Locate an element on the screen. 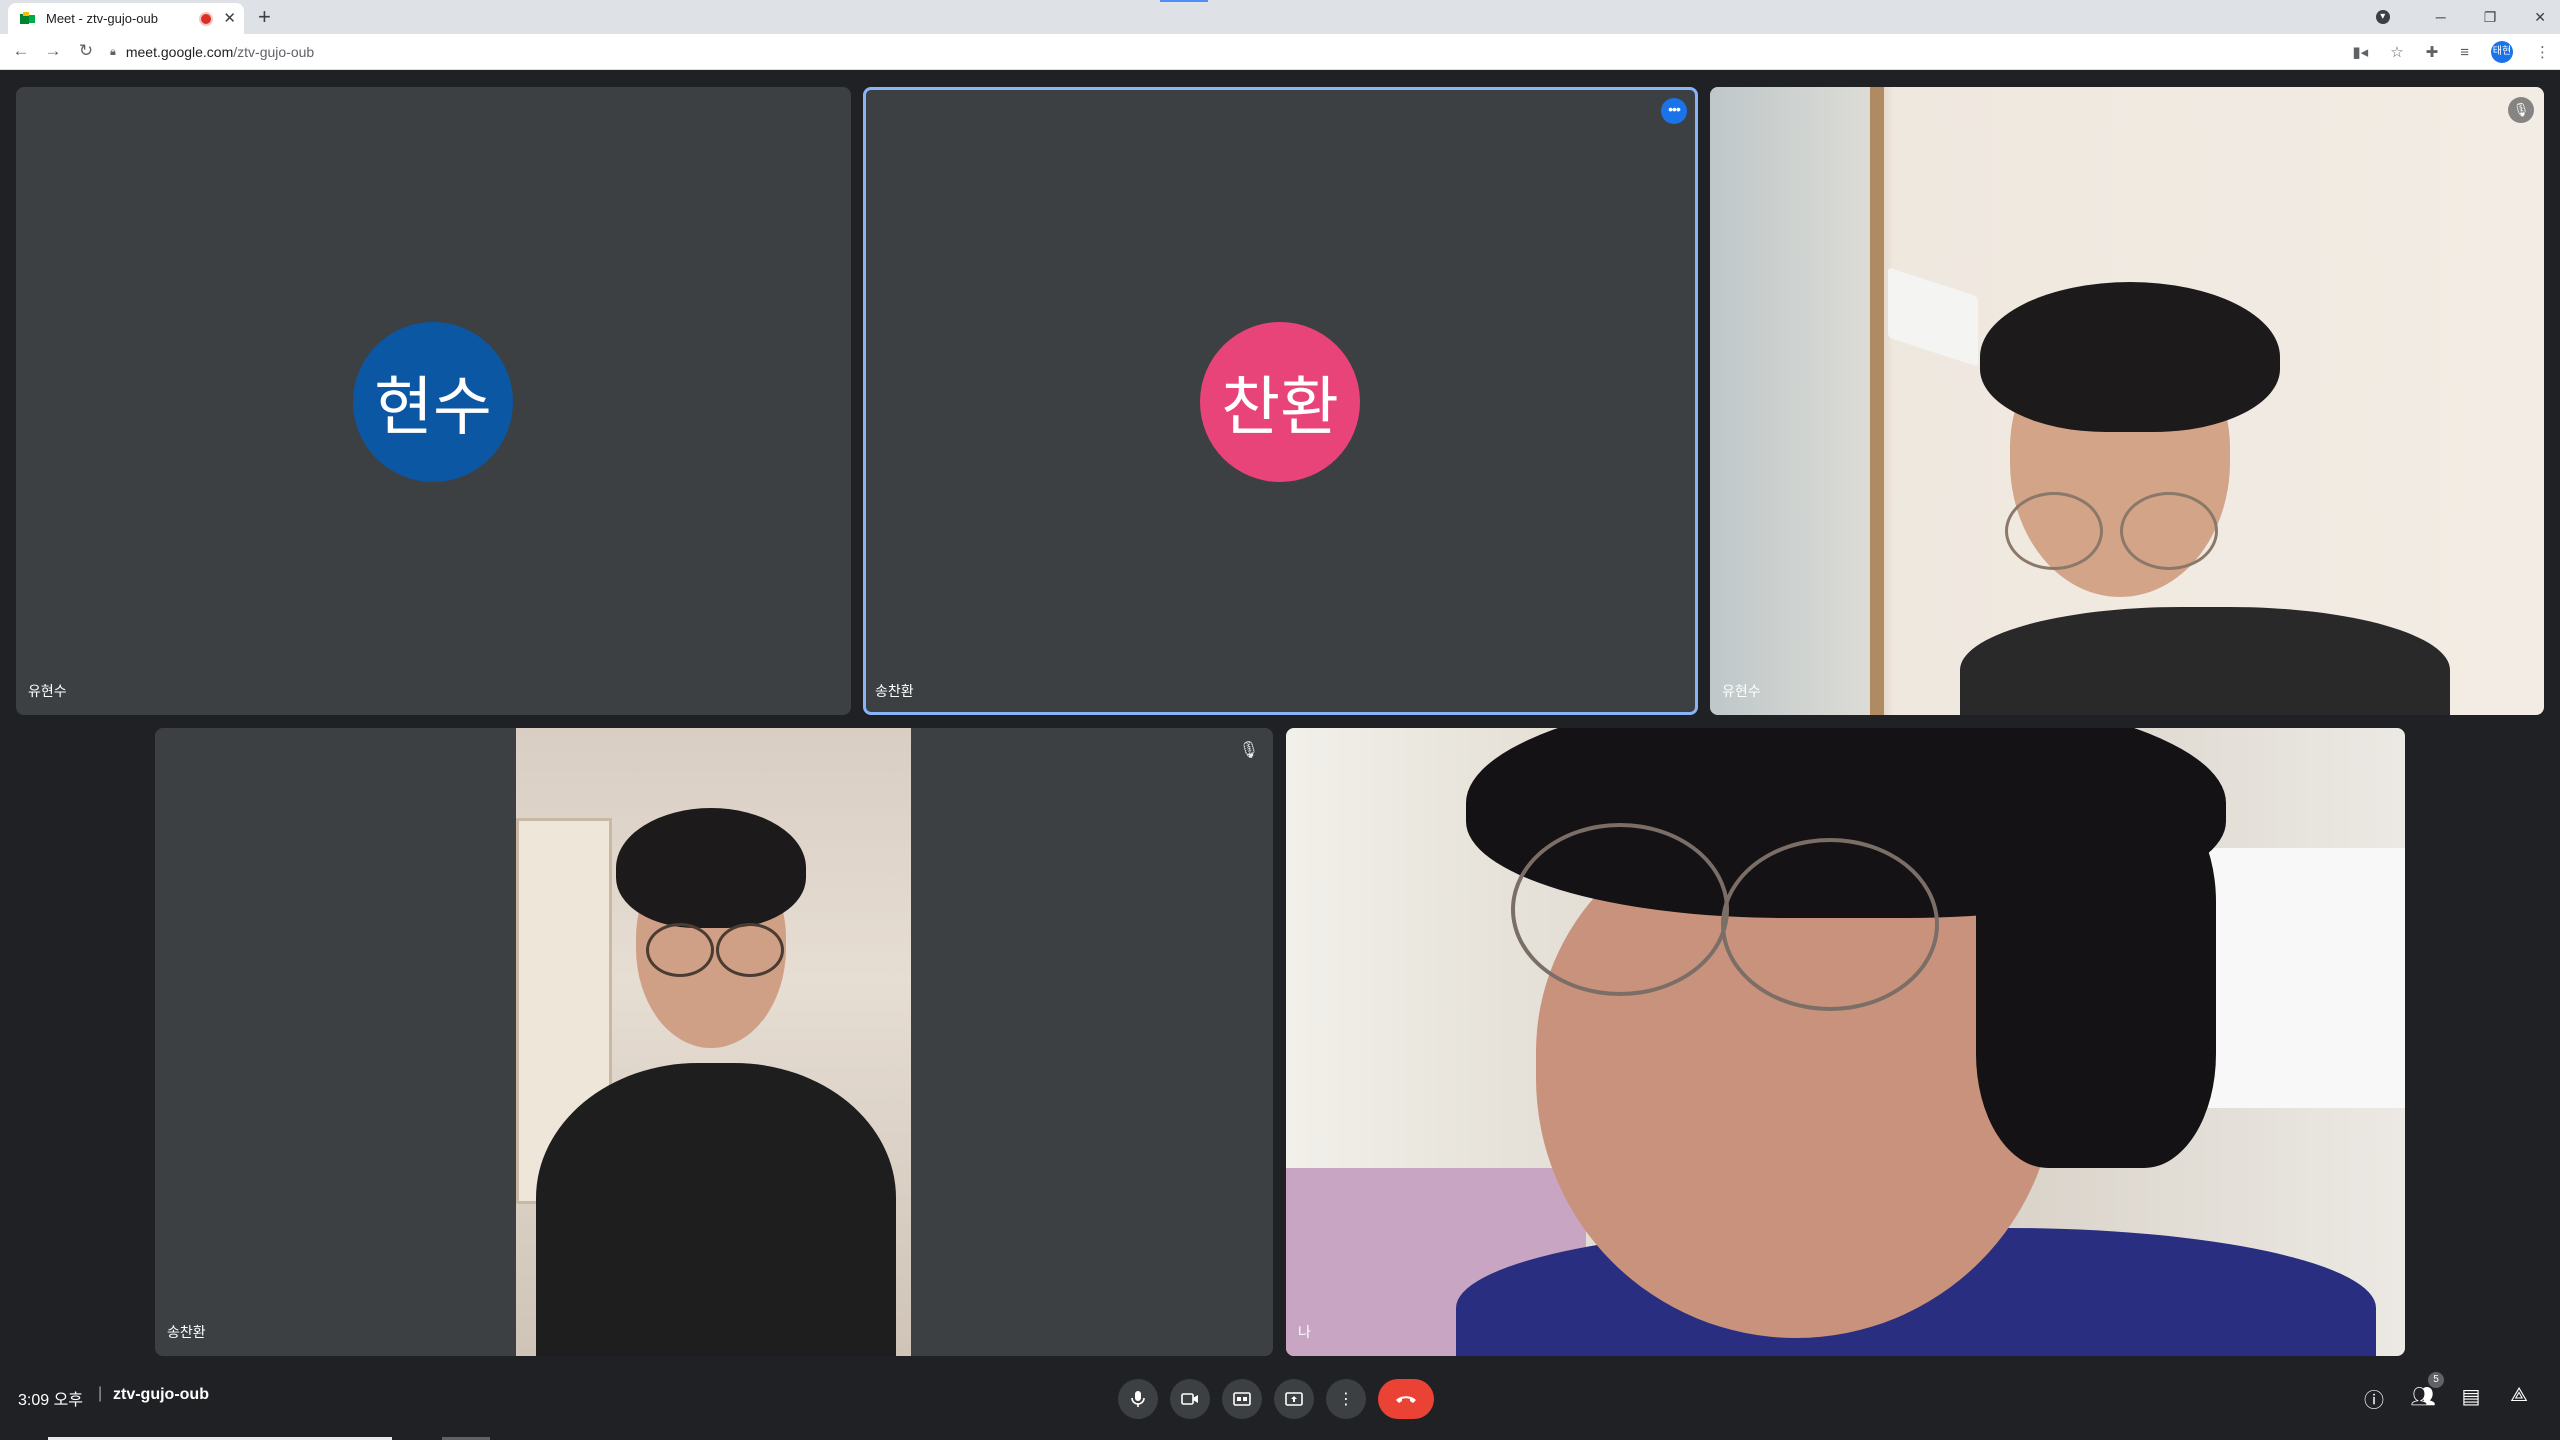 Image resolution: width=2560 pixels, height=1440 pixels. camera-button is located at coordinates (1190, 1399).